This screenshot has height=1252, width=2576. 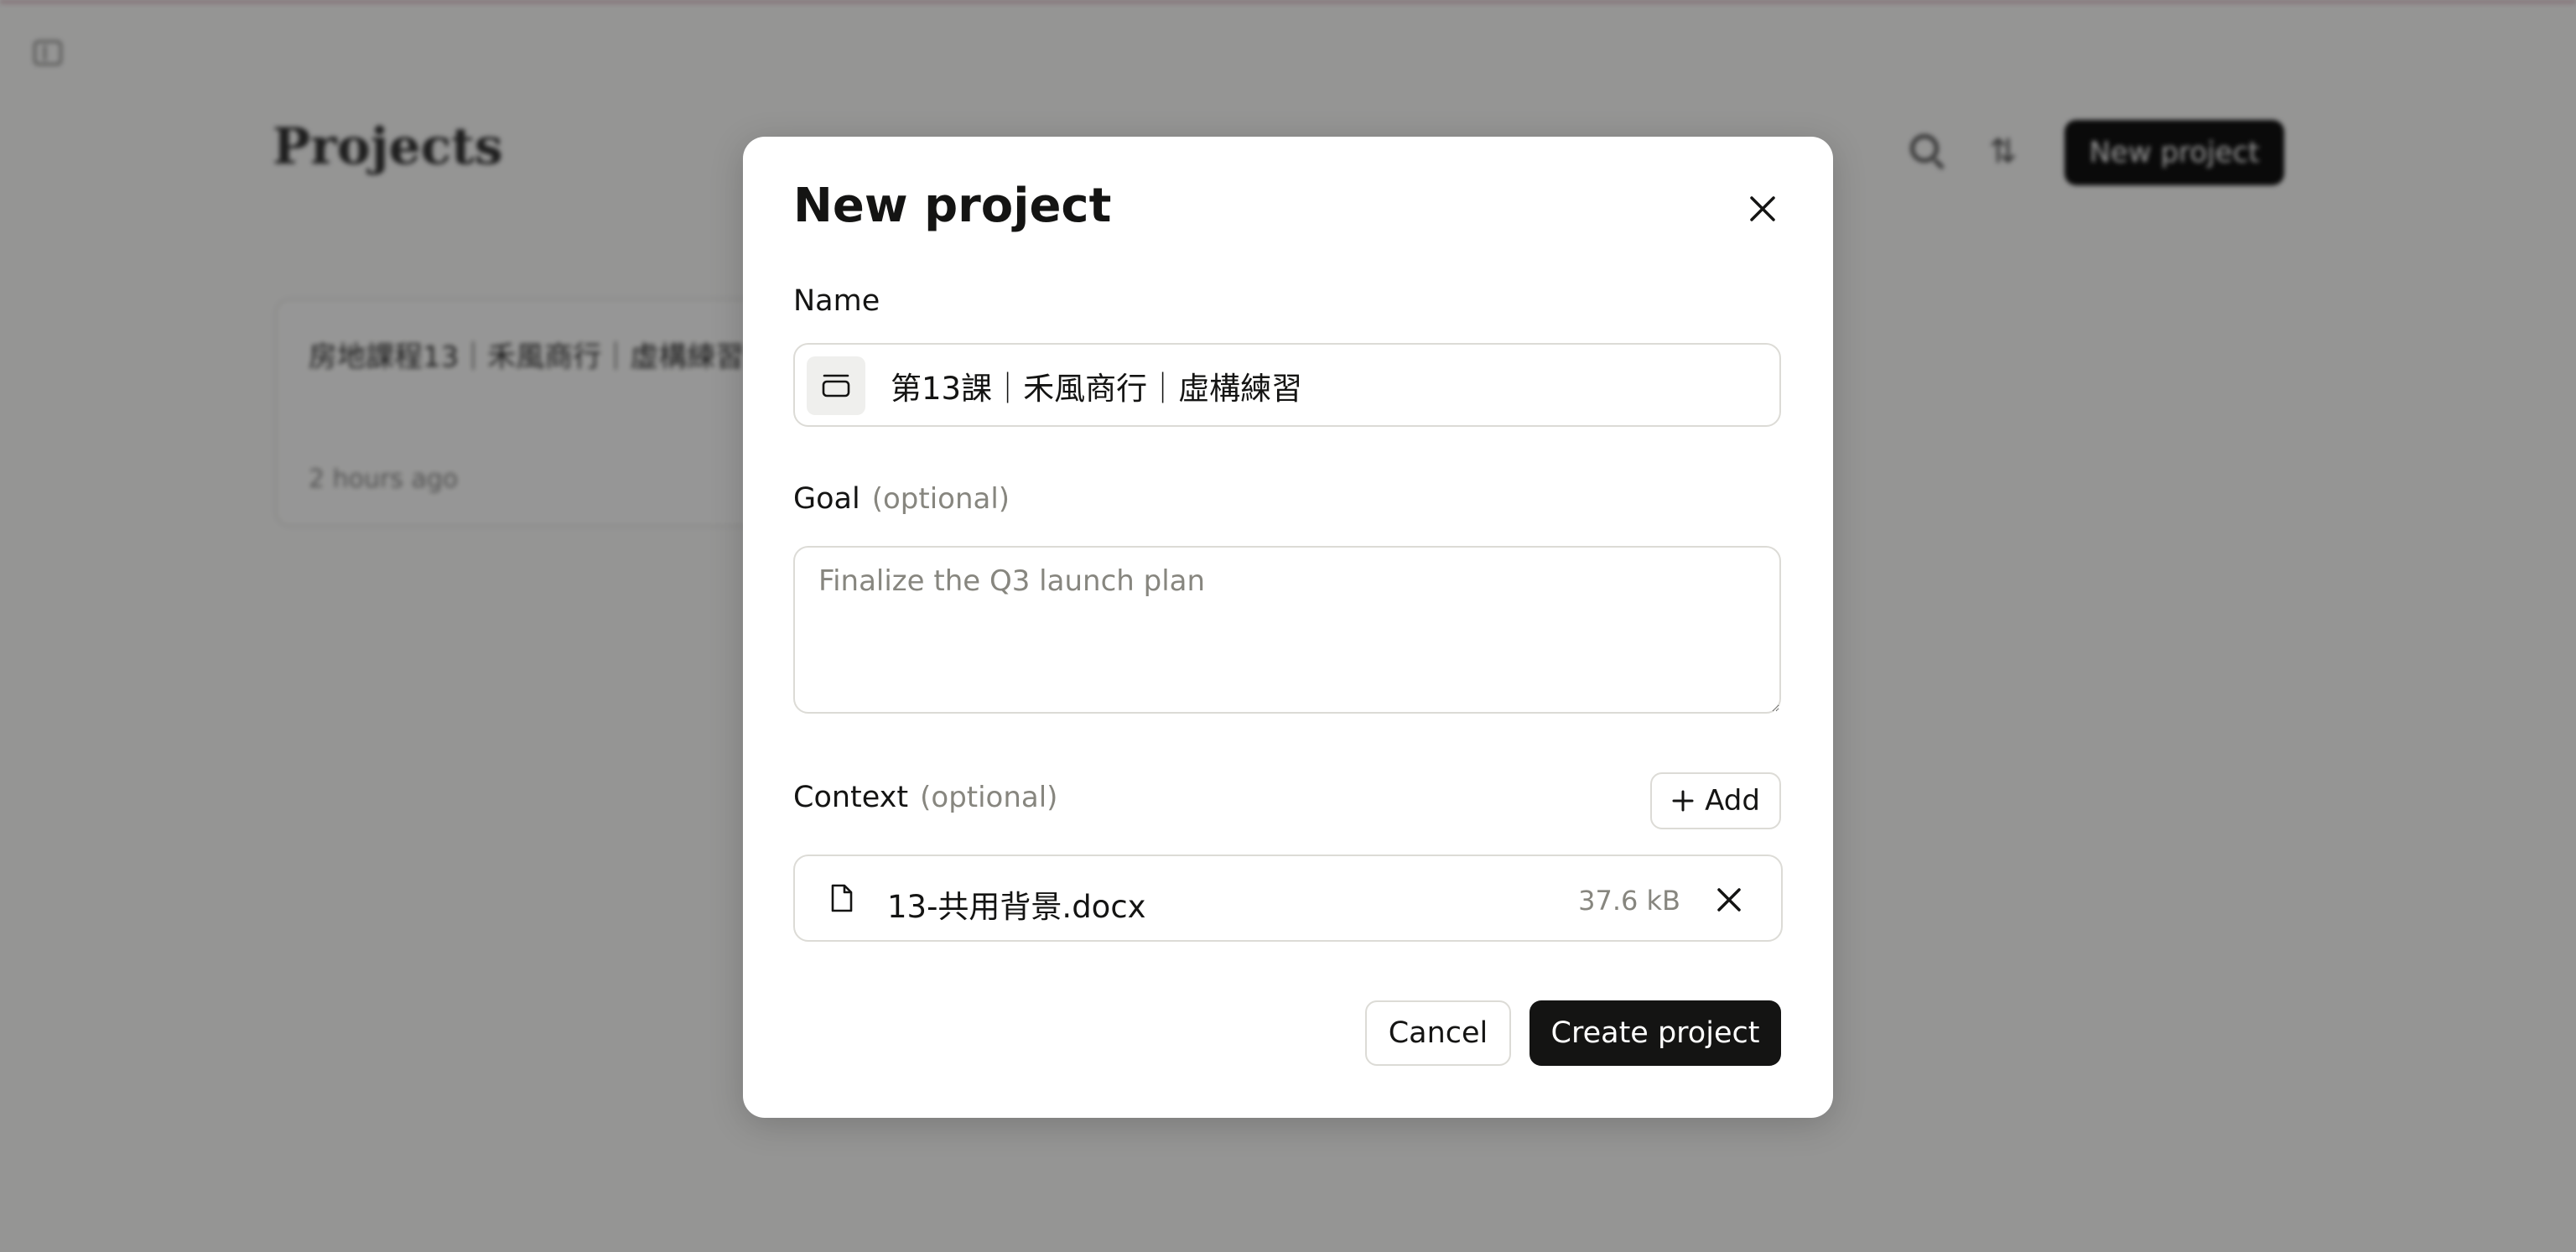 I want to click on goal-label: Goal (optional), so click(x=901, y=499).